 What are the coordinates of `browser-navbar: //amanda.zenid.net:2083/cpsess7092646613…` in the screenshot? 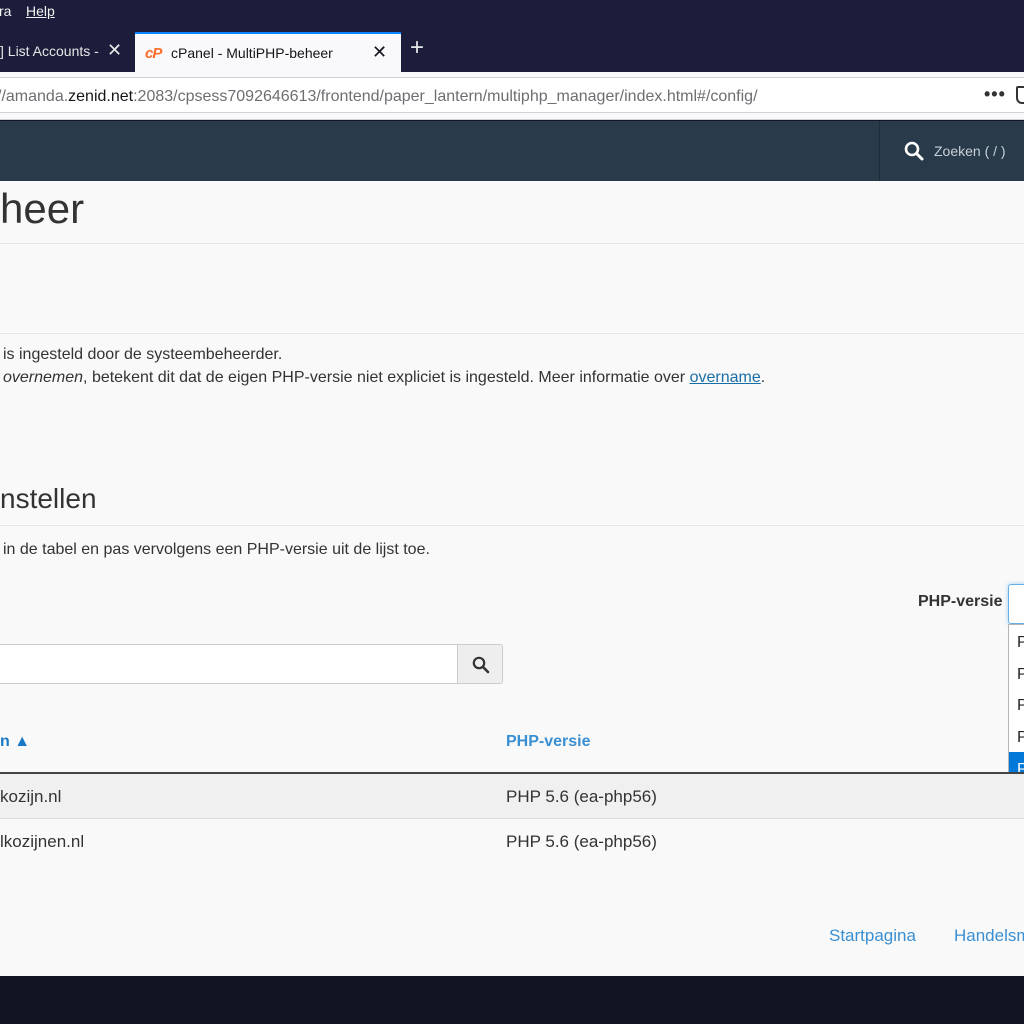 It's located at (512, 96).